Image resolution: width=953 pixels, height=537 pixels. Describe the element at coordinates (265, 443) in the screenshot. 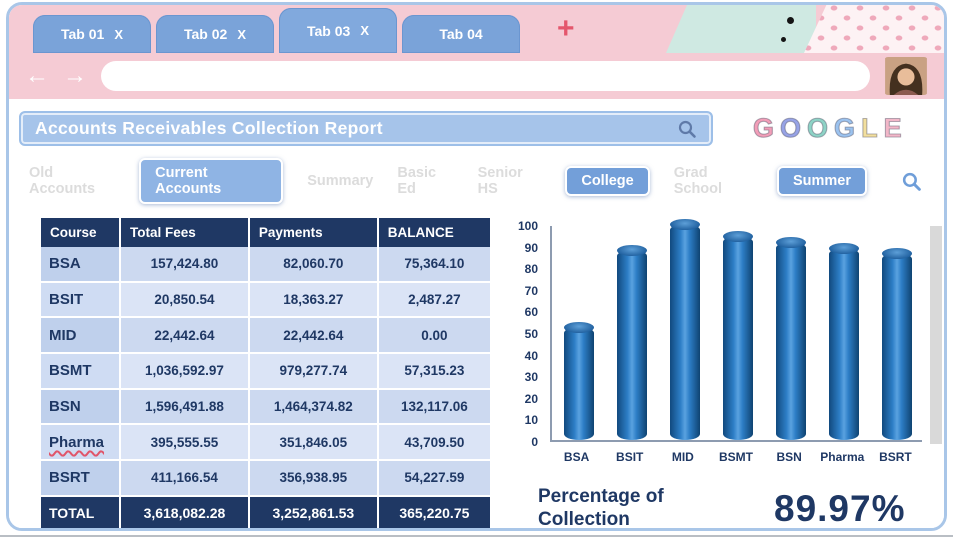

I see `table-row: Pharma 395,555.55 351,846.05 43,709.50` at that location.